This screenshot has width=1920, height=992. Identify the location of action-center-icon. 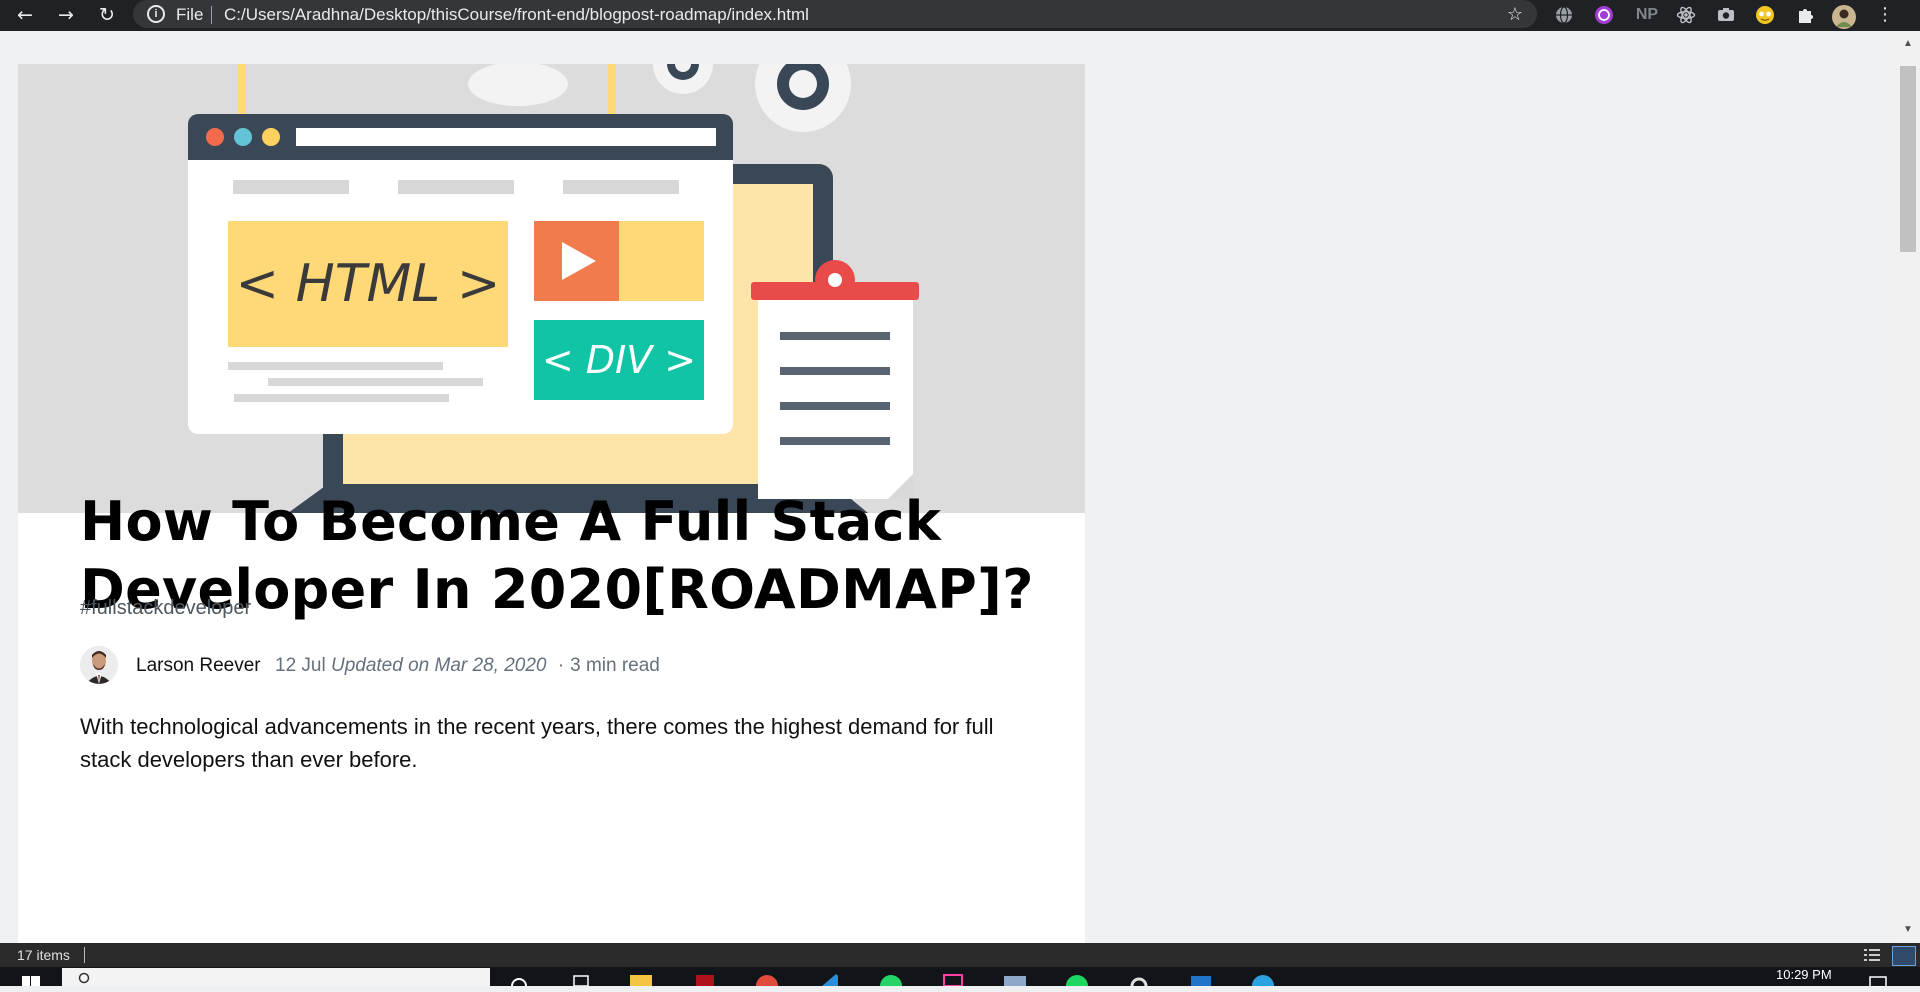
(1879, 981).